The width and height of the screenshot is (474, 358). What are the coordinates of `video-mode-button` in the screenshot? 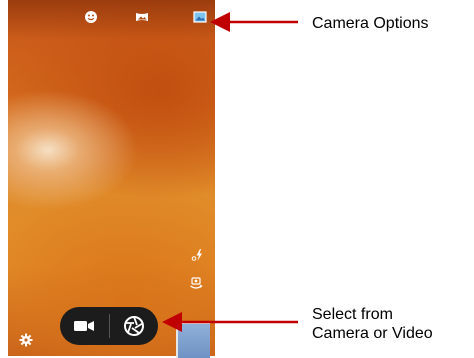 It's located at (84, 326).